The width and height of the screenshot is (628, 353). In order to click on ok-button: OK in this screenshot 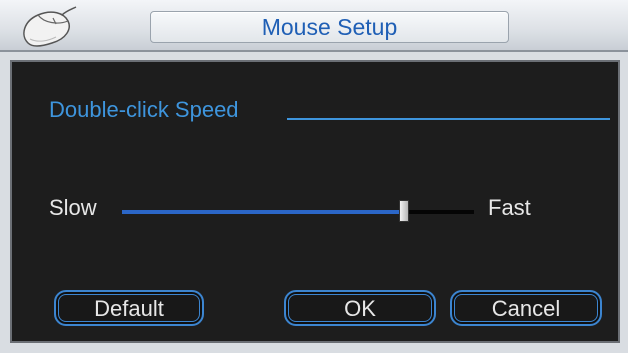, I will do `click(360, 308)`.